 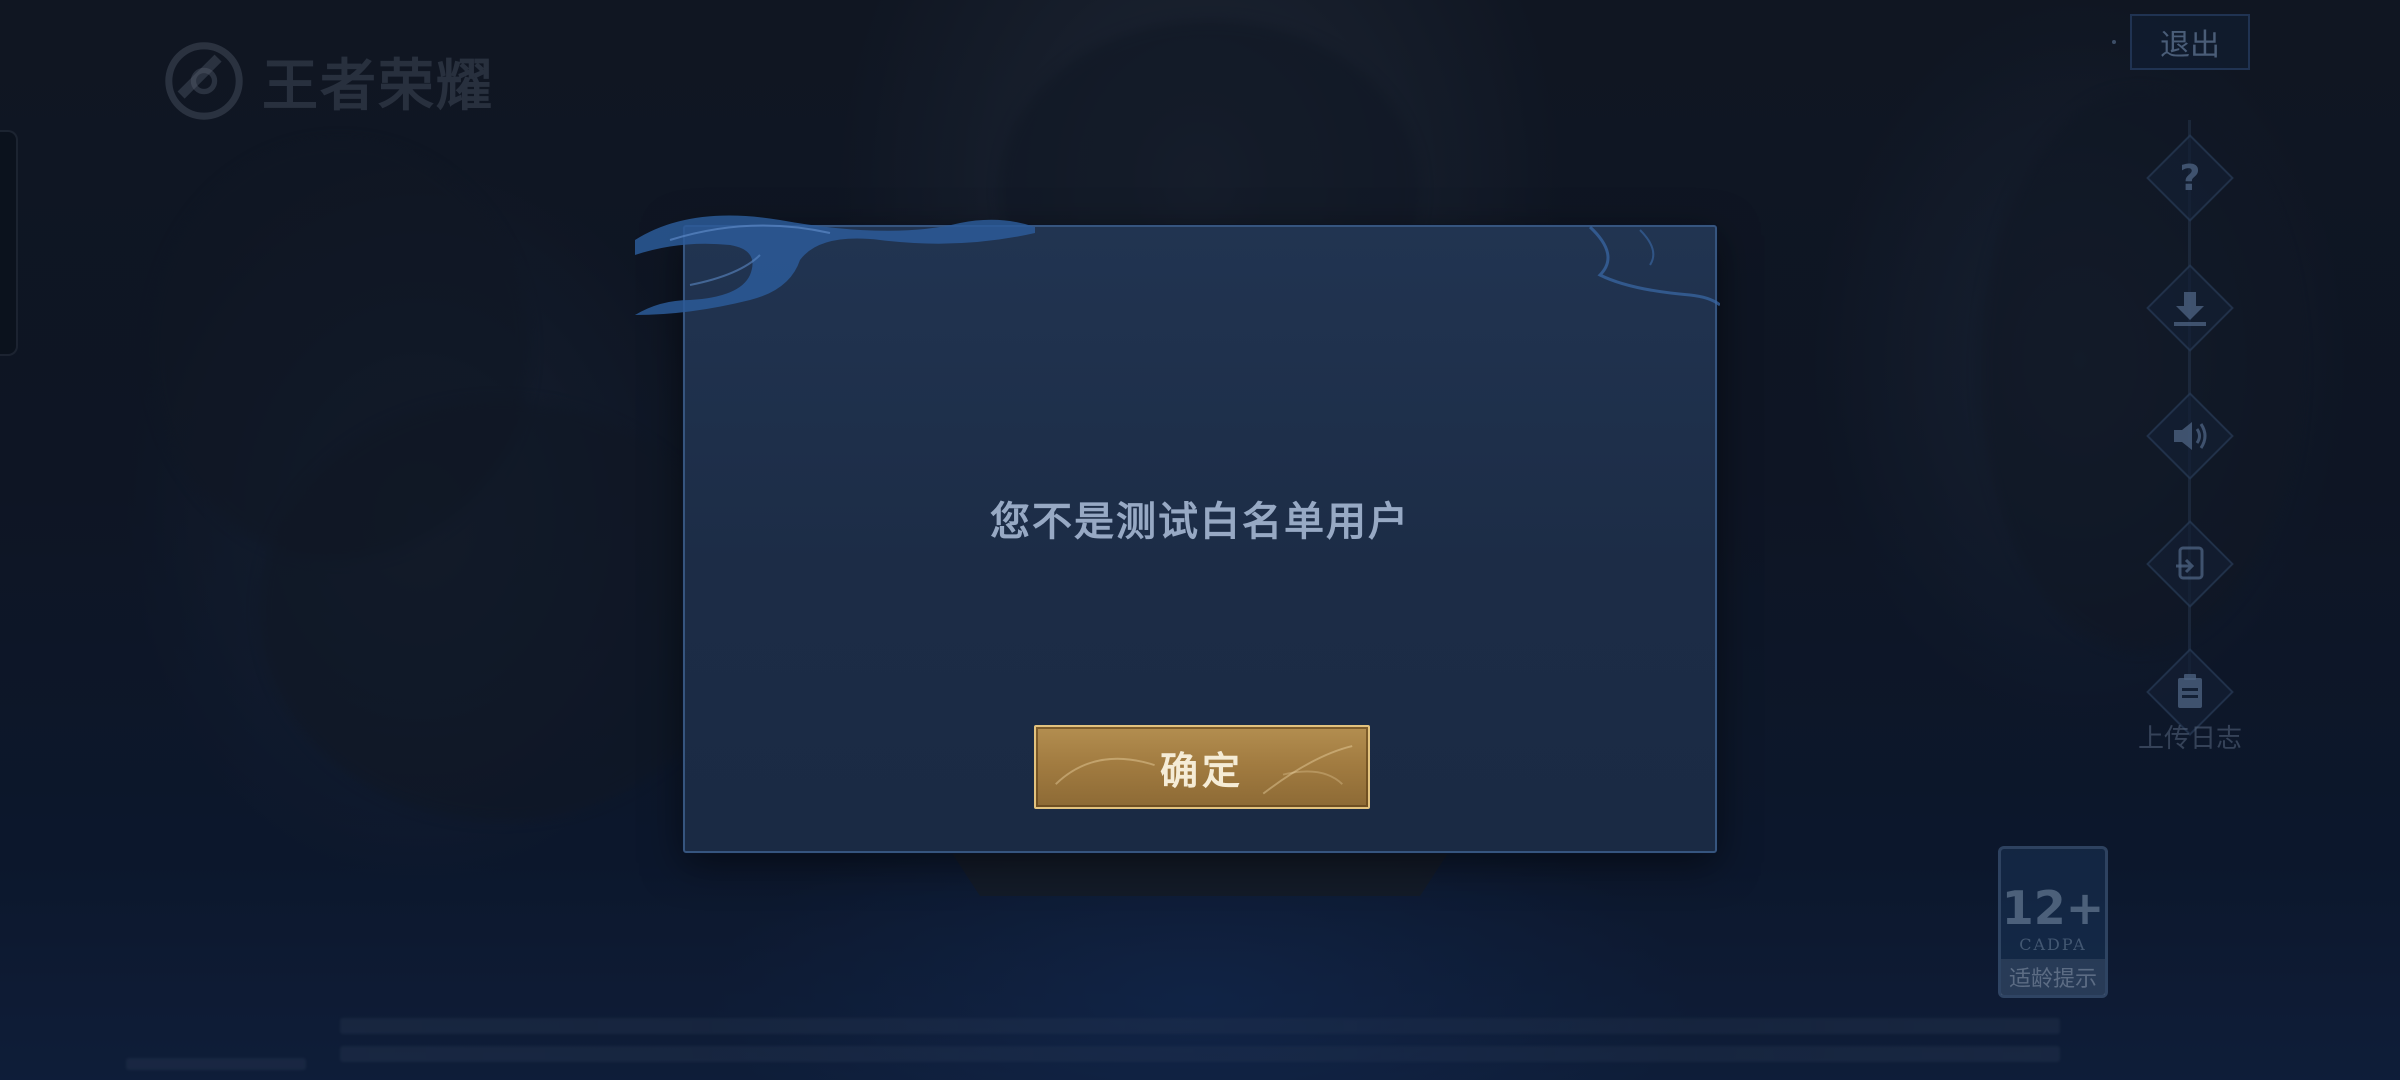 I want to click on confirm-button-label: 确定, so click(x=1201, y=770).